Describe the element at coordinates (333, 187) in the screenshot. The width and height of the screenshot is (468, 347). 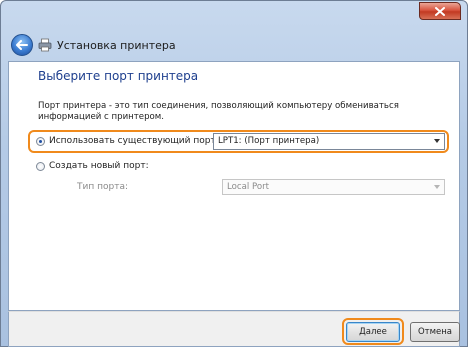
I see `port-type-select: Local Port` at that location.